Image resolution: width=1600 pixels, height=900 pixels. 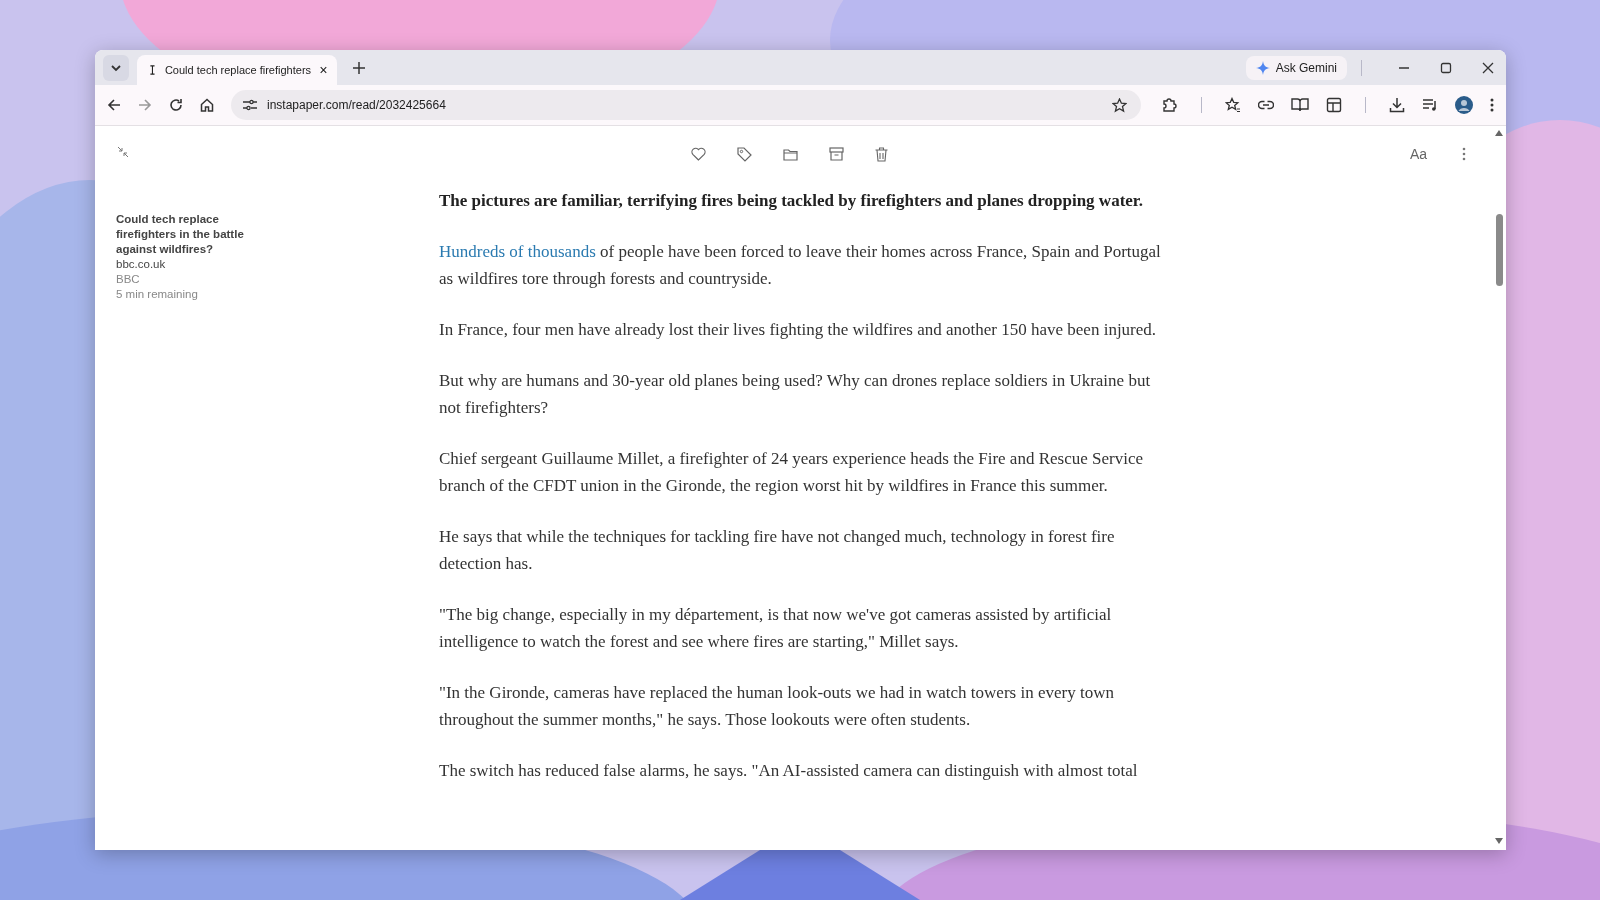 What do you see at coordinates (777, 706) in the screenshot?
I see `paragraph: "In the Gironde, cameras have replaced the human look-outs we had in watch towers in every town throughout the summer months," he says. Those lookouts were often students.` at bounding box center [777, 706].